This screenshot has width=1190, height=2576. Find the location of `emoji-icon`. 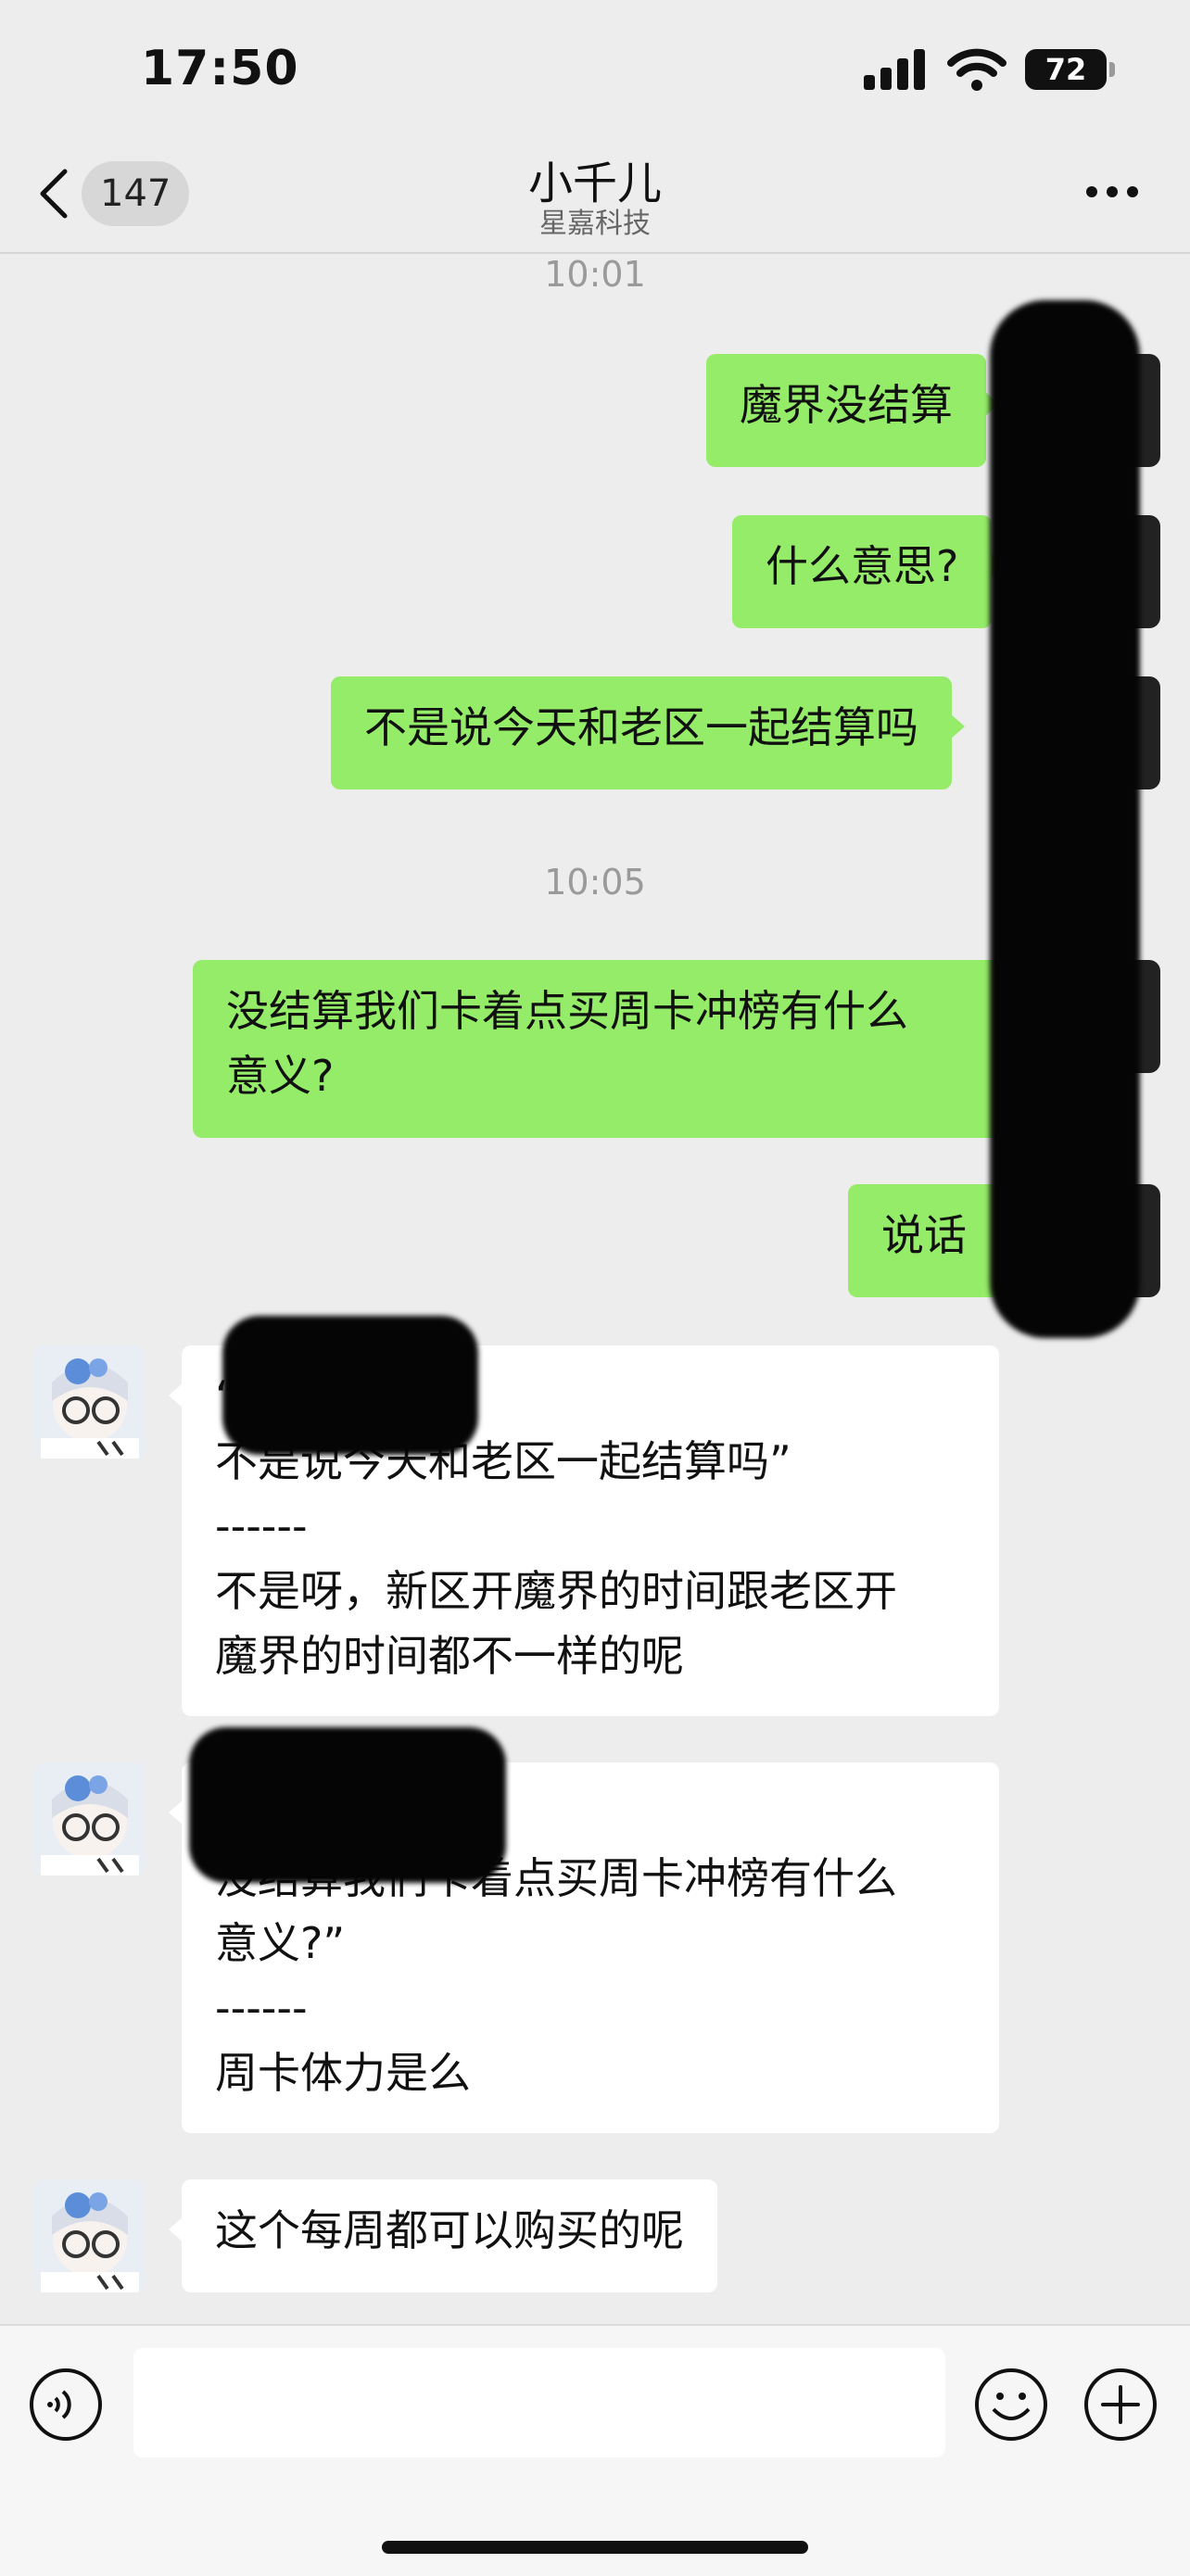

emoji-icon is located at coordinates (1011, 2405).